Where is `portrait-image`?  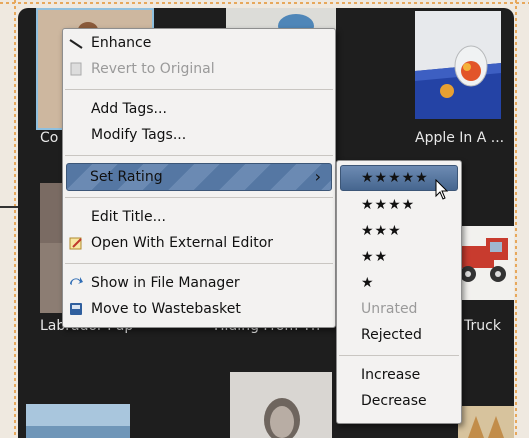
portrait-image is located at coordinates (281, 405).